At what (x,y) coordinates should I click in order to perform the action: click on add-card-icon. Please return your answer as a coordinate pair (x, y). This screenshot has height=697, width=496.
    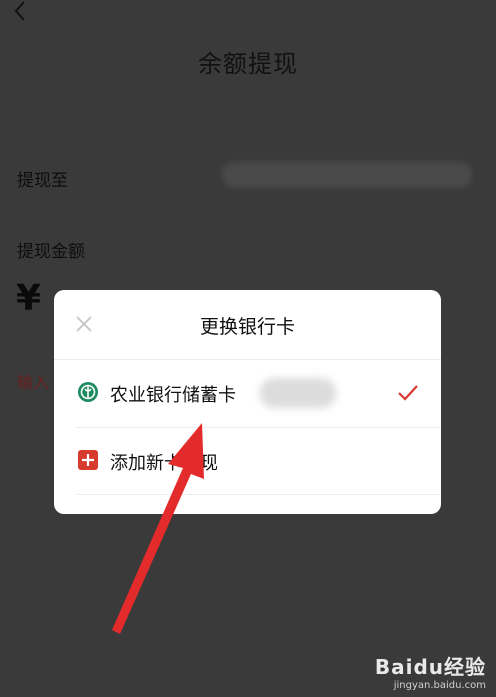
    Looking at the image, I should click on (88, 460).